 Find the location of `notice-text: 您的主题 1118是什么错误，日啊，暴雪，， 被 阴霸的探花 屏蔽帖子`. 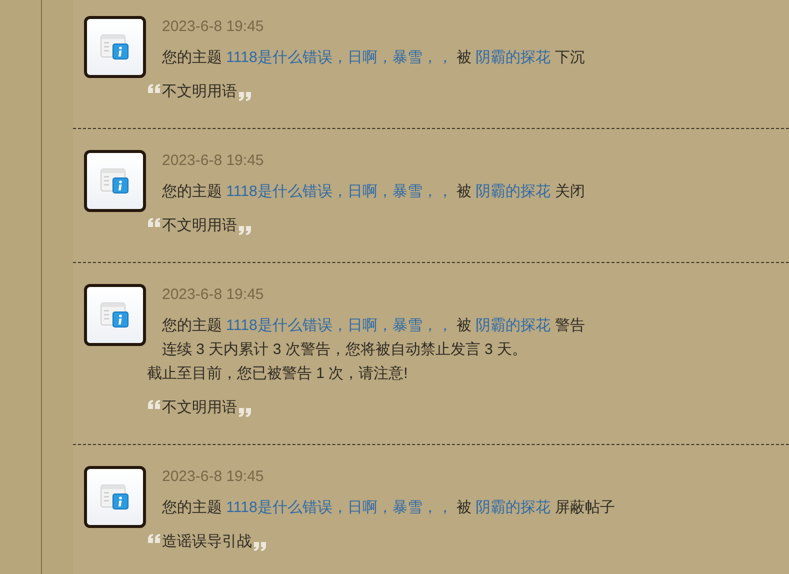

notice-text: 您的主题 1118是什么错误，日啊，暴雪，， 被 阴霸的探花 屏蔽帖子 is located at coordinates (388, 508).